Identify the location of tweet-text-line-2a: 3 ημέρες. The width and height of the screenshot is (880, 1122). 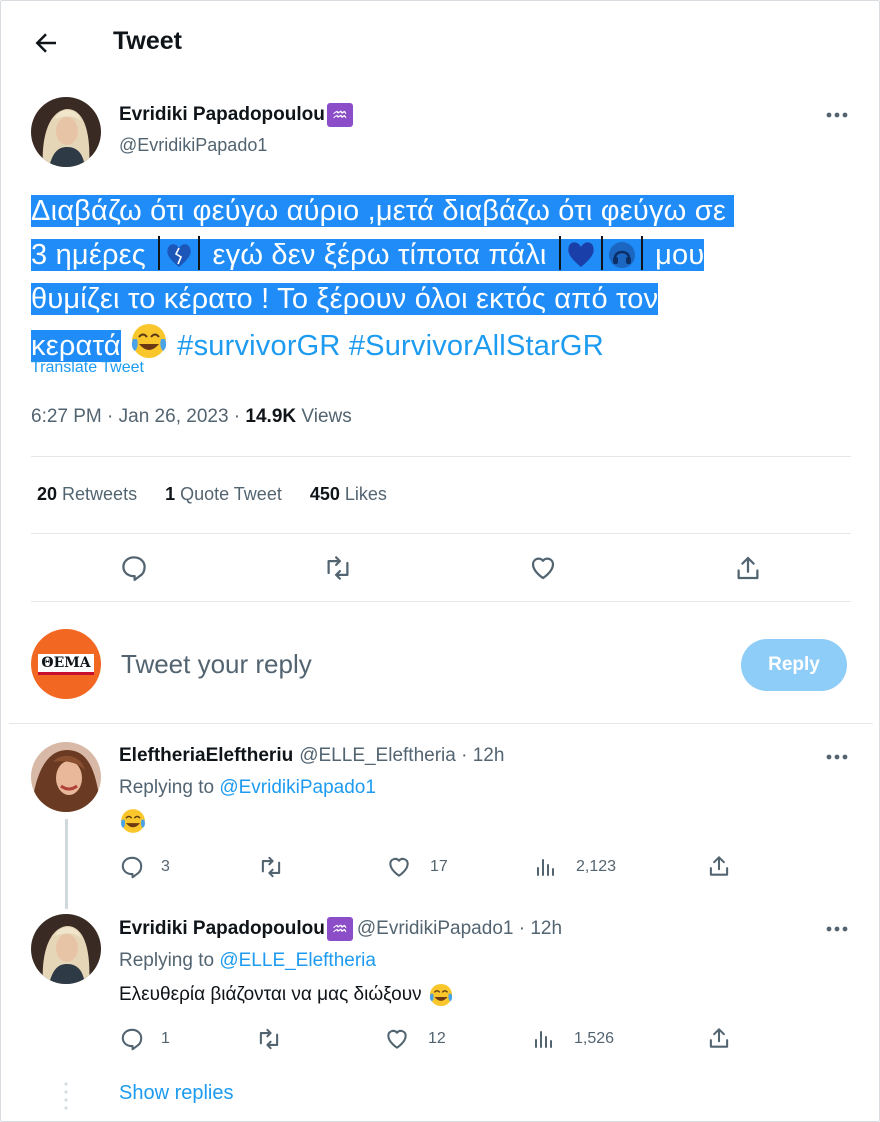
(88, 255).